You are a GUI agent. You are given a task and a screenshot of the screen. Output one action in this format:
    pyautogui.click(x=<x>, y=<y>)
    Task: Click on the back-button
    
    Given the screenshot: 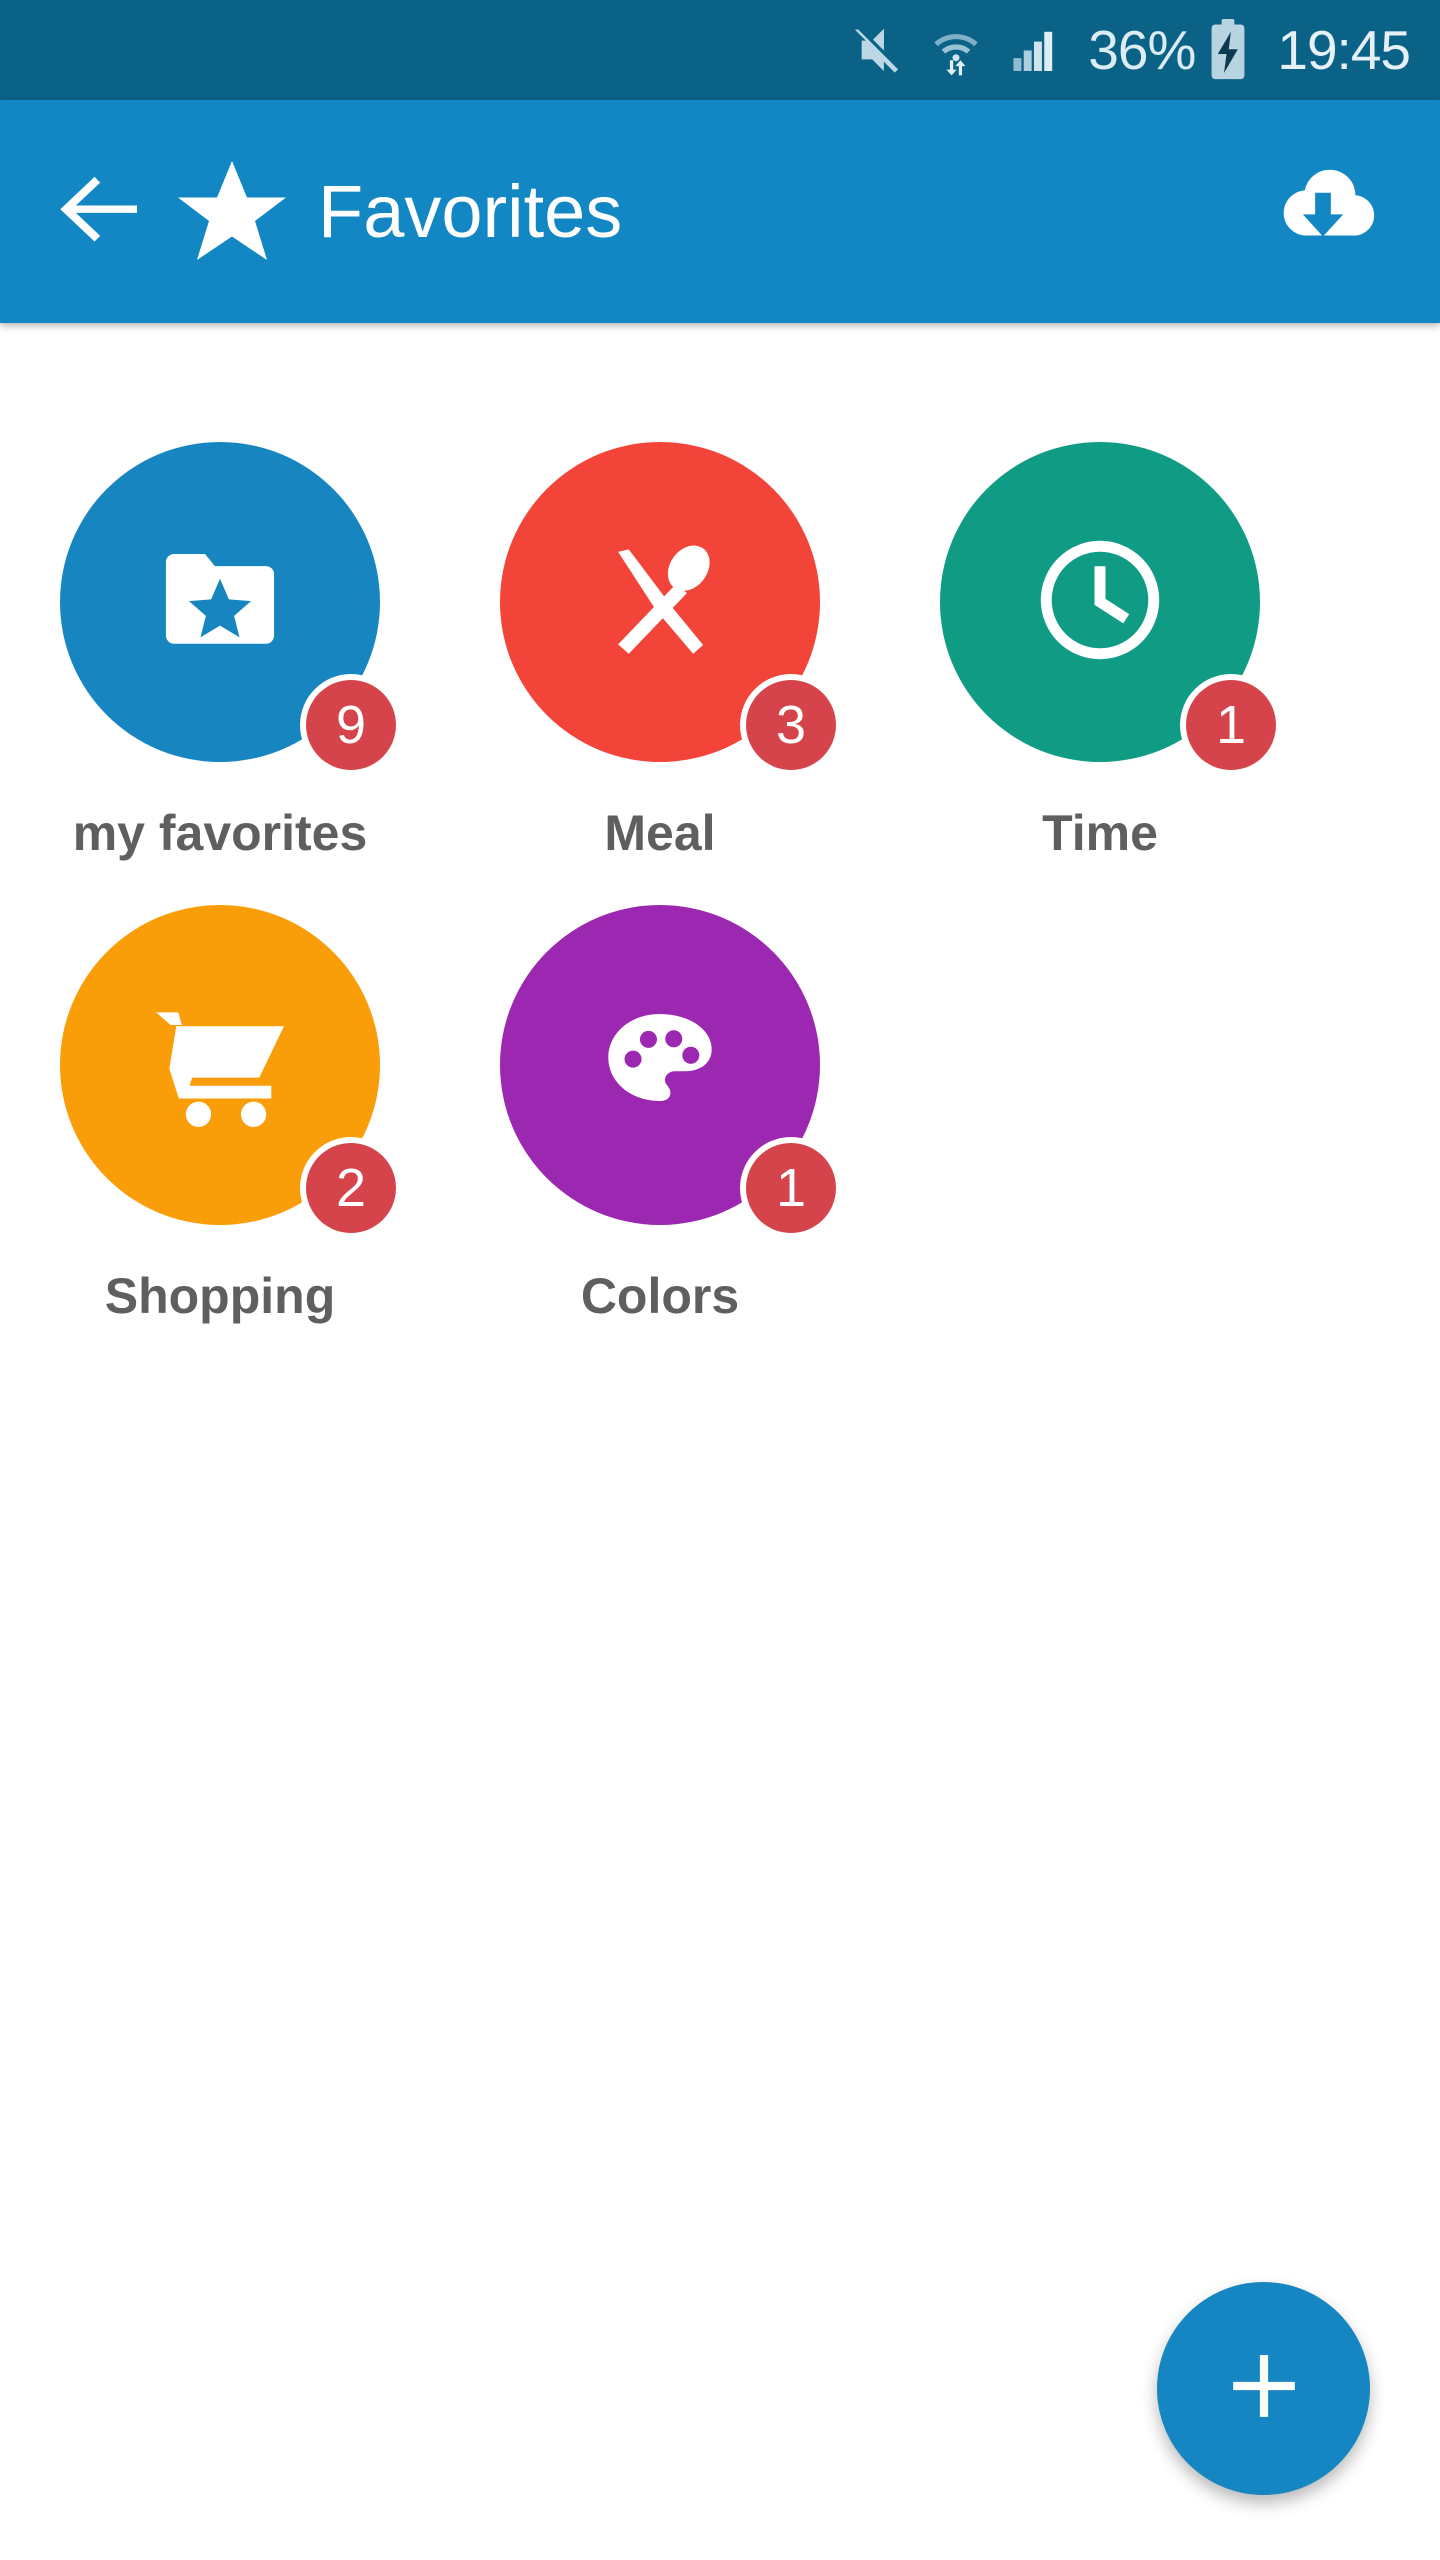 What is the action you would take?
    pyautogui.click(x=98, y=212)
    